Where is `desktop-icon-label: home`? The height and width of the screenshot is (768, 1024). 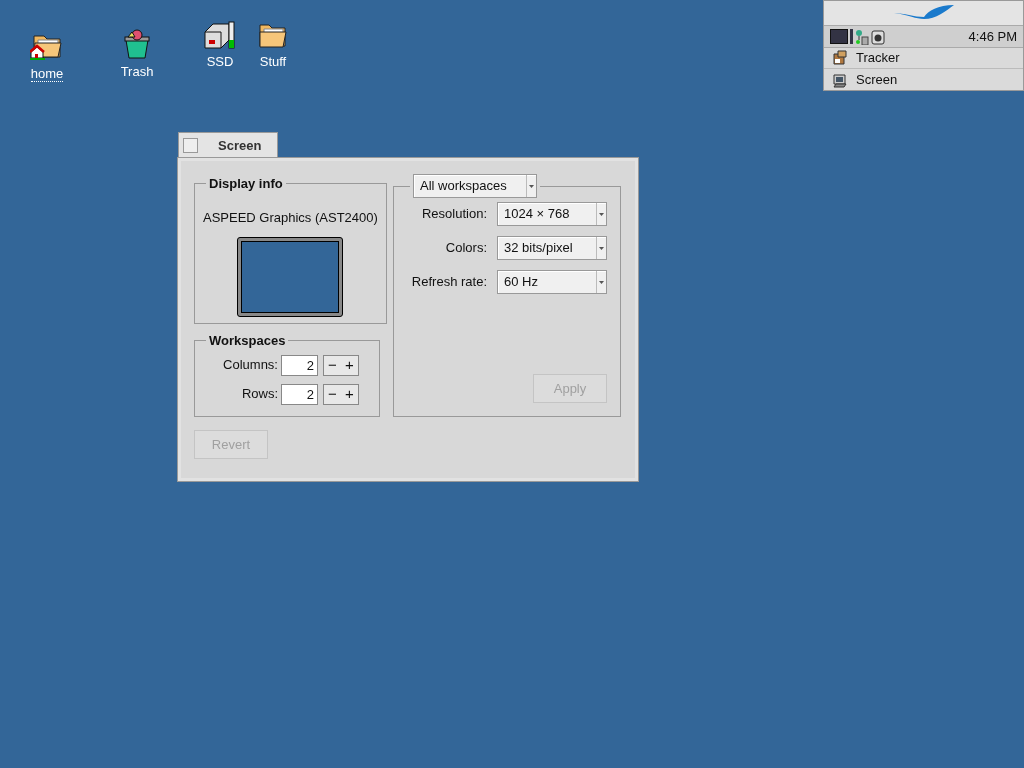 desktop-icon-label: home is located at coordinates (47, 74).